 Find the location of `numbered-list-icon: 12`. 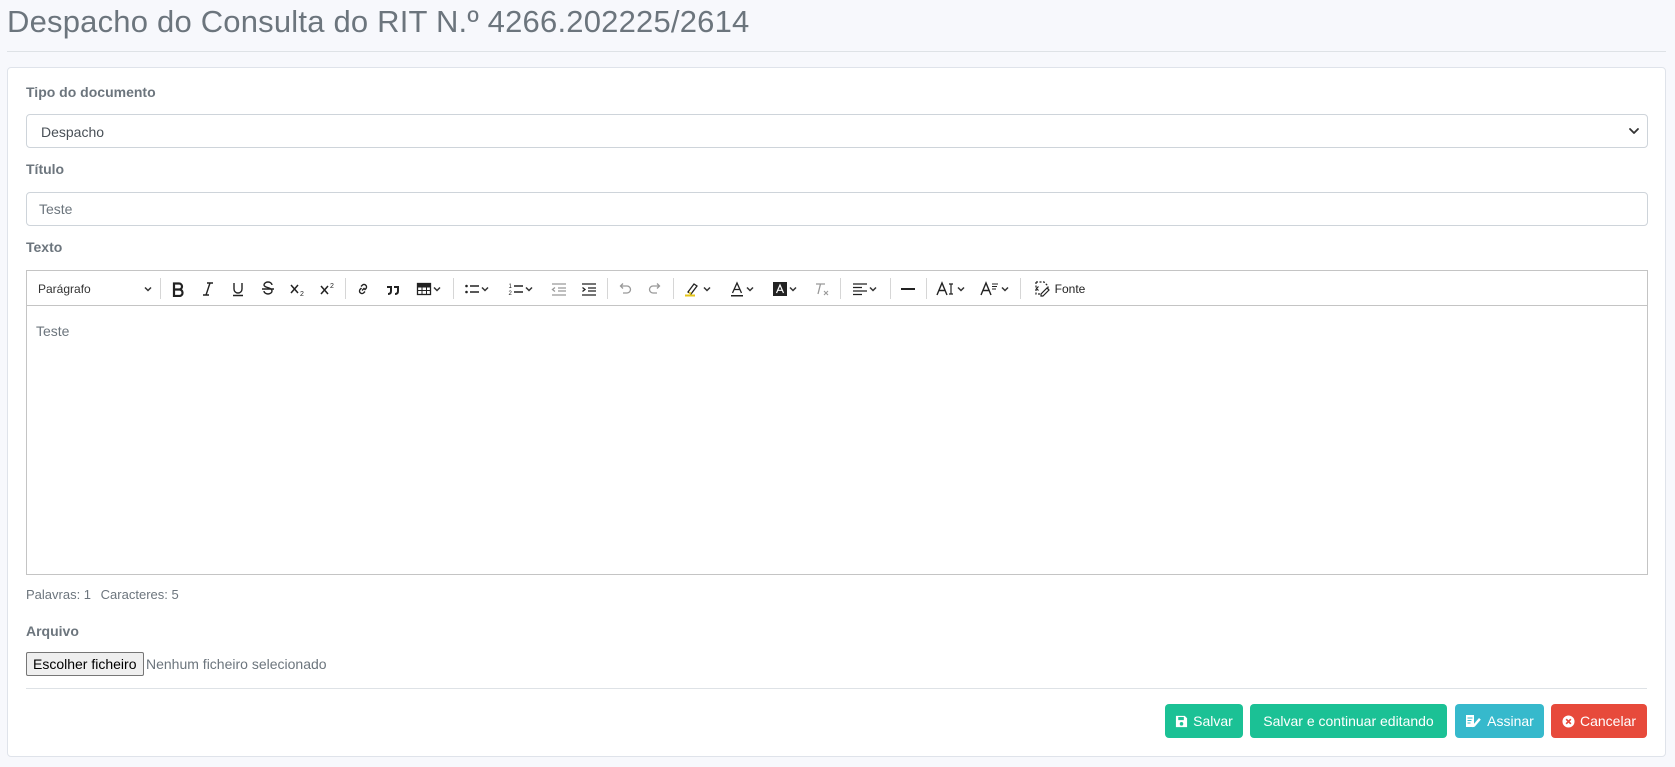

numbered-list-icon: 12 is located at coordinates (516, 290).